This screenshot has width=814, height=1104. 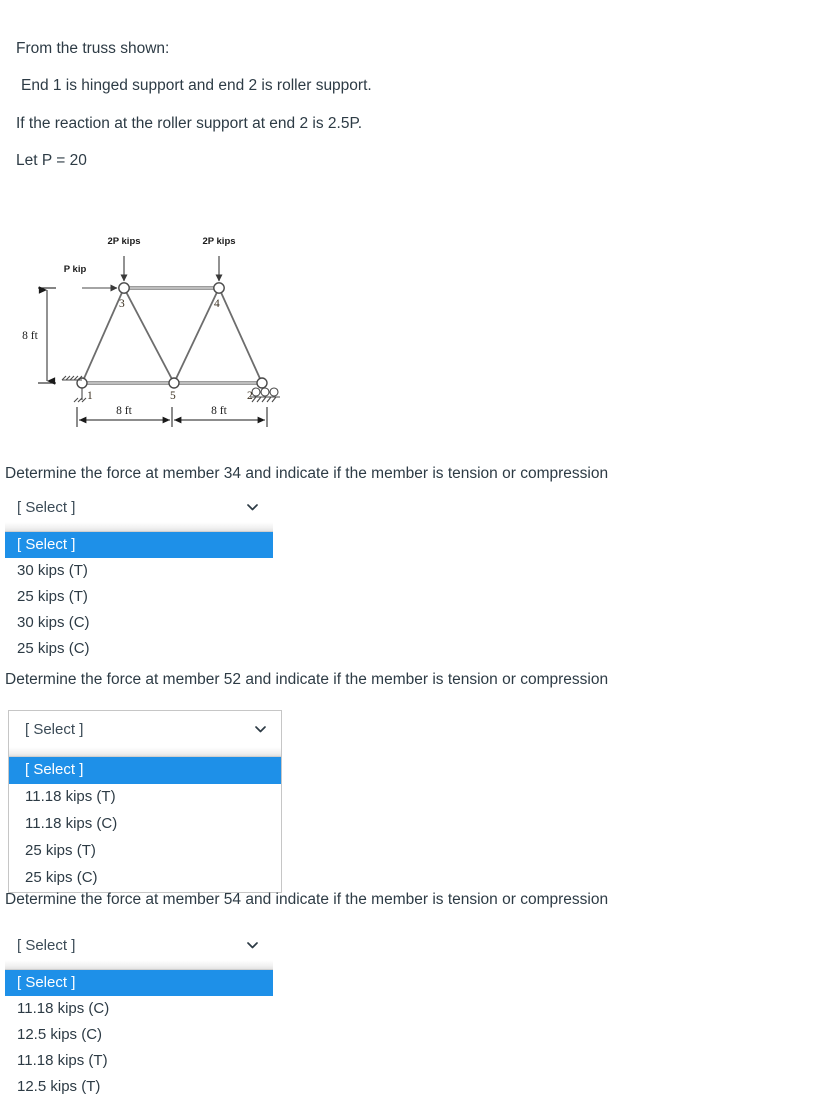 What do you see at coordinates (265, 395) in the screenshot?
I see `roller-support-icon` at bounding box center [265, 395].